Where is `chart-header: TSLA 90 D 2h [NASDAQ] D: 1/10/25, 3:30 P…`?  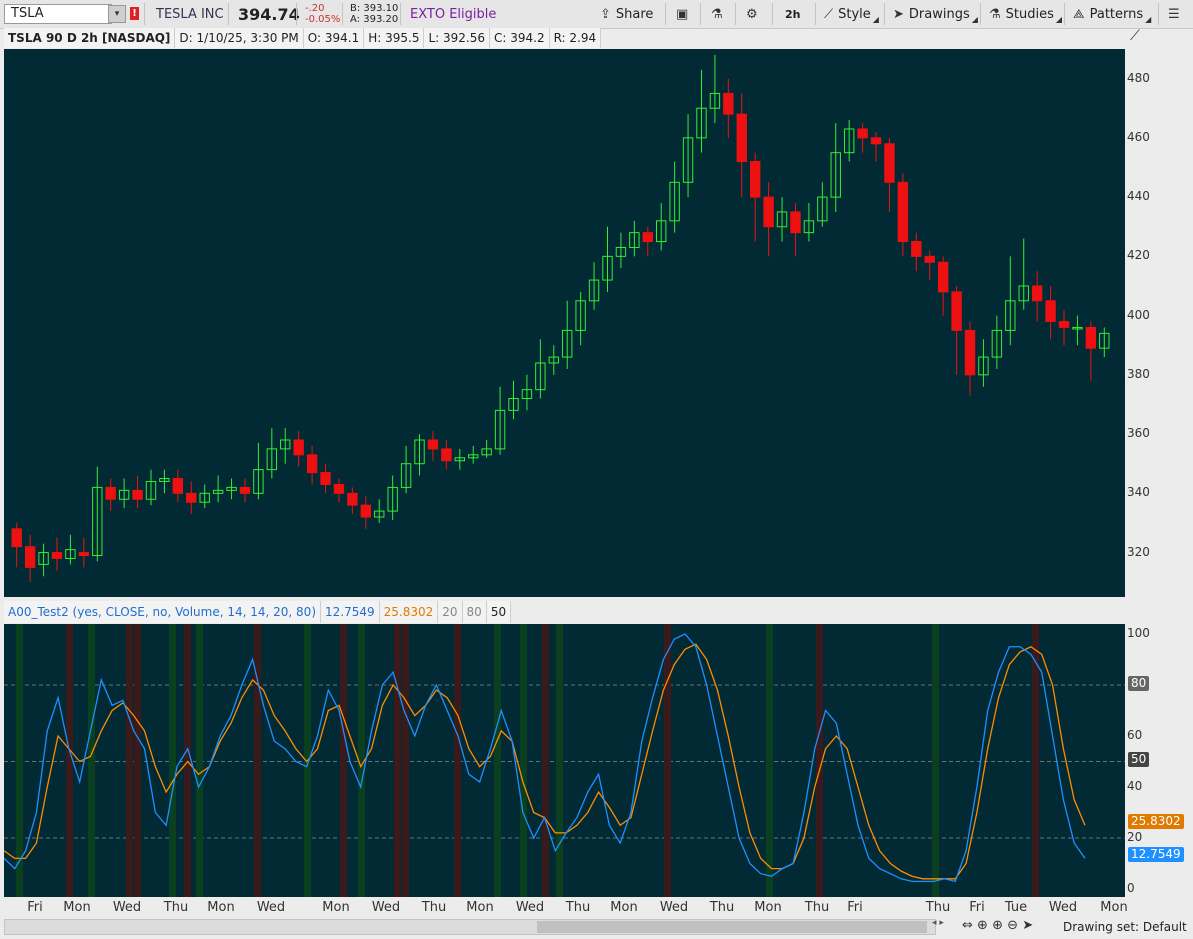
chart-header: TSLA 90 D 2h [NASDAQ] D: 1/10/25, 3:30 P… is located at coordinates (303, 38).